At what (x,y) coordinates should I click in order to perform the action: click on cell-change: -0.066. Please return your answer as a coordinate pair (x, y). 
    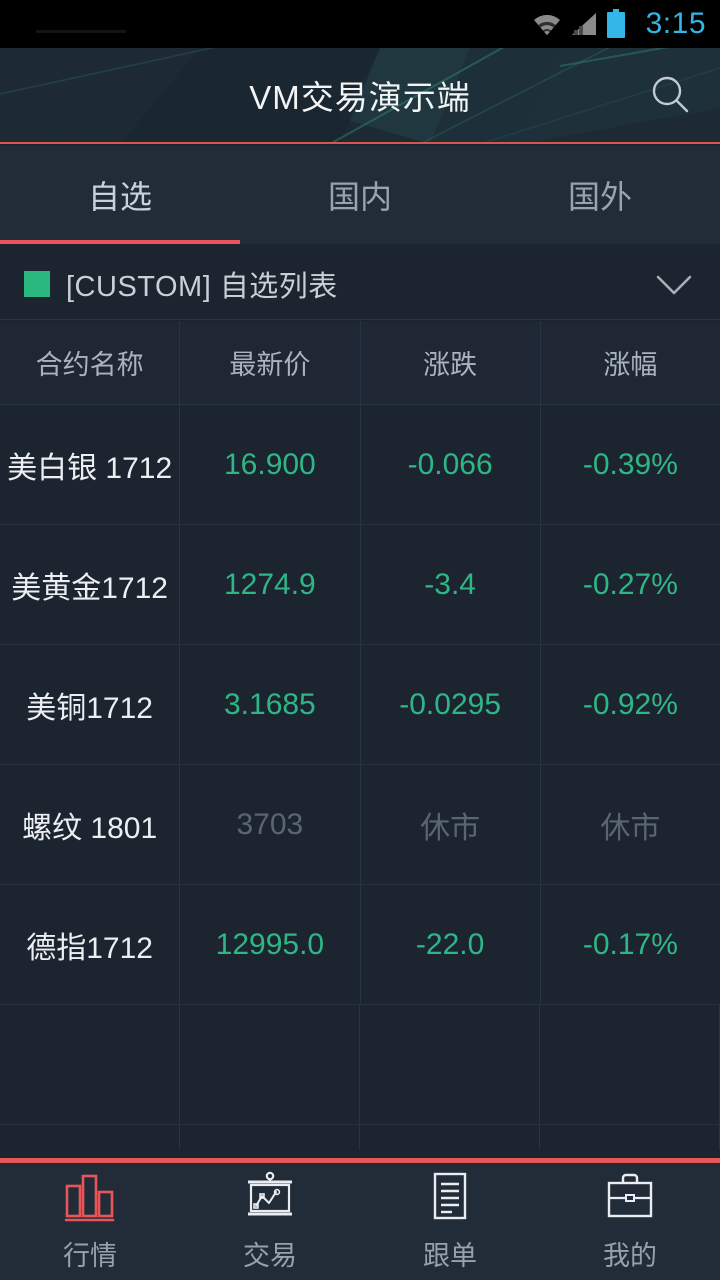
    Looking at the image, I should click on (451, 464).